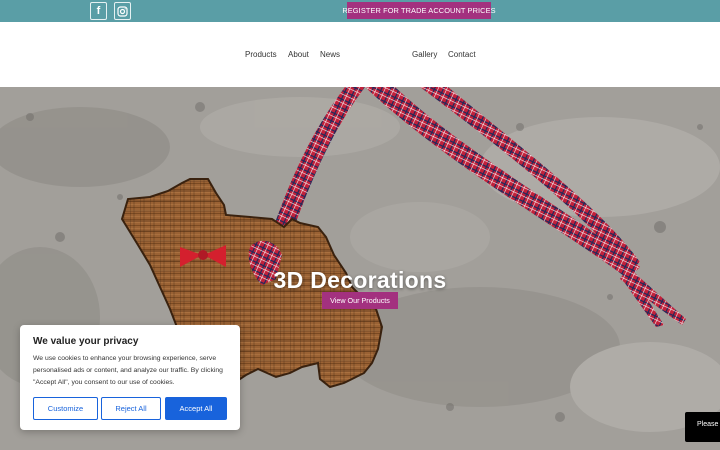 This screenshot has height=450, width=720. I want to click on cookie-title: We value your privacy, so click(86, 341).